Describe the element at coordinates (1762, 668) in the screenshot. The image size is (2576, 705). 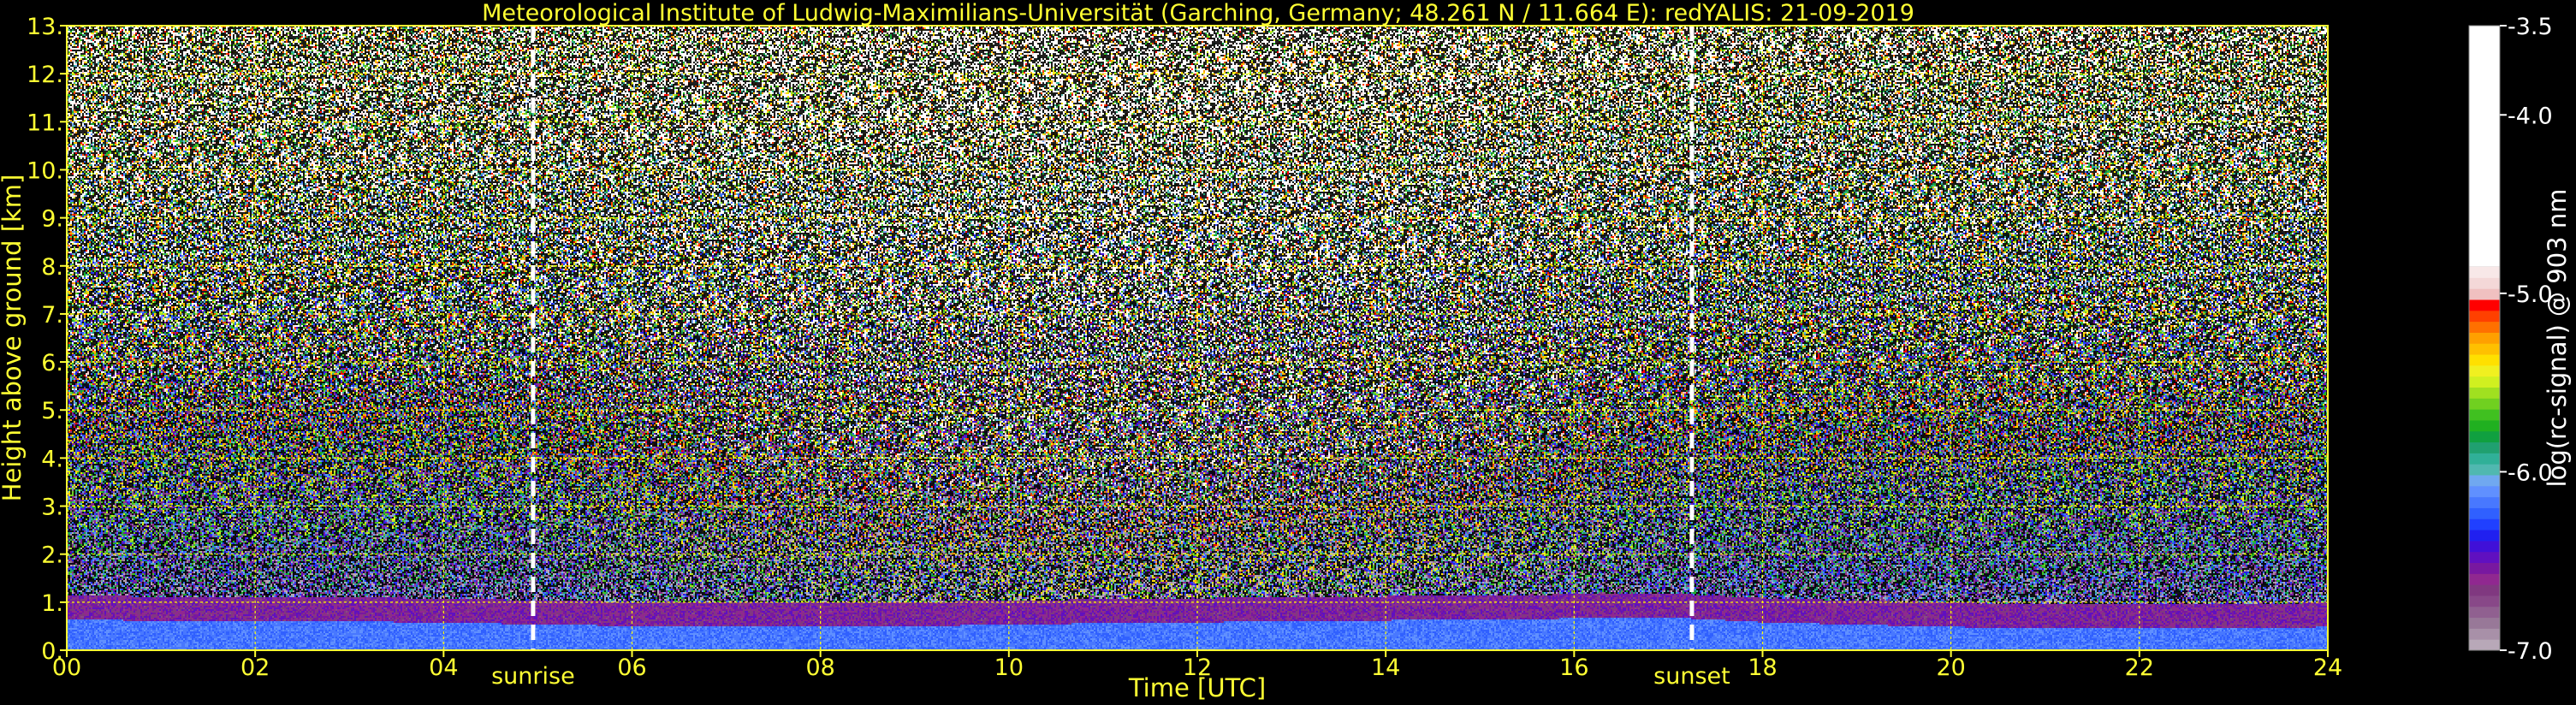
I see `x-tick-label: 18` at that location.